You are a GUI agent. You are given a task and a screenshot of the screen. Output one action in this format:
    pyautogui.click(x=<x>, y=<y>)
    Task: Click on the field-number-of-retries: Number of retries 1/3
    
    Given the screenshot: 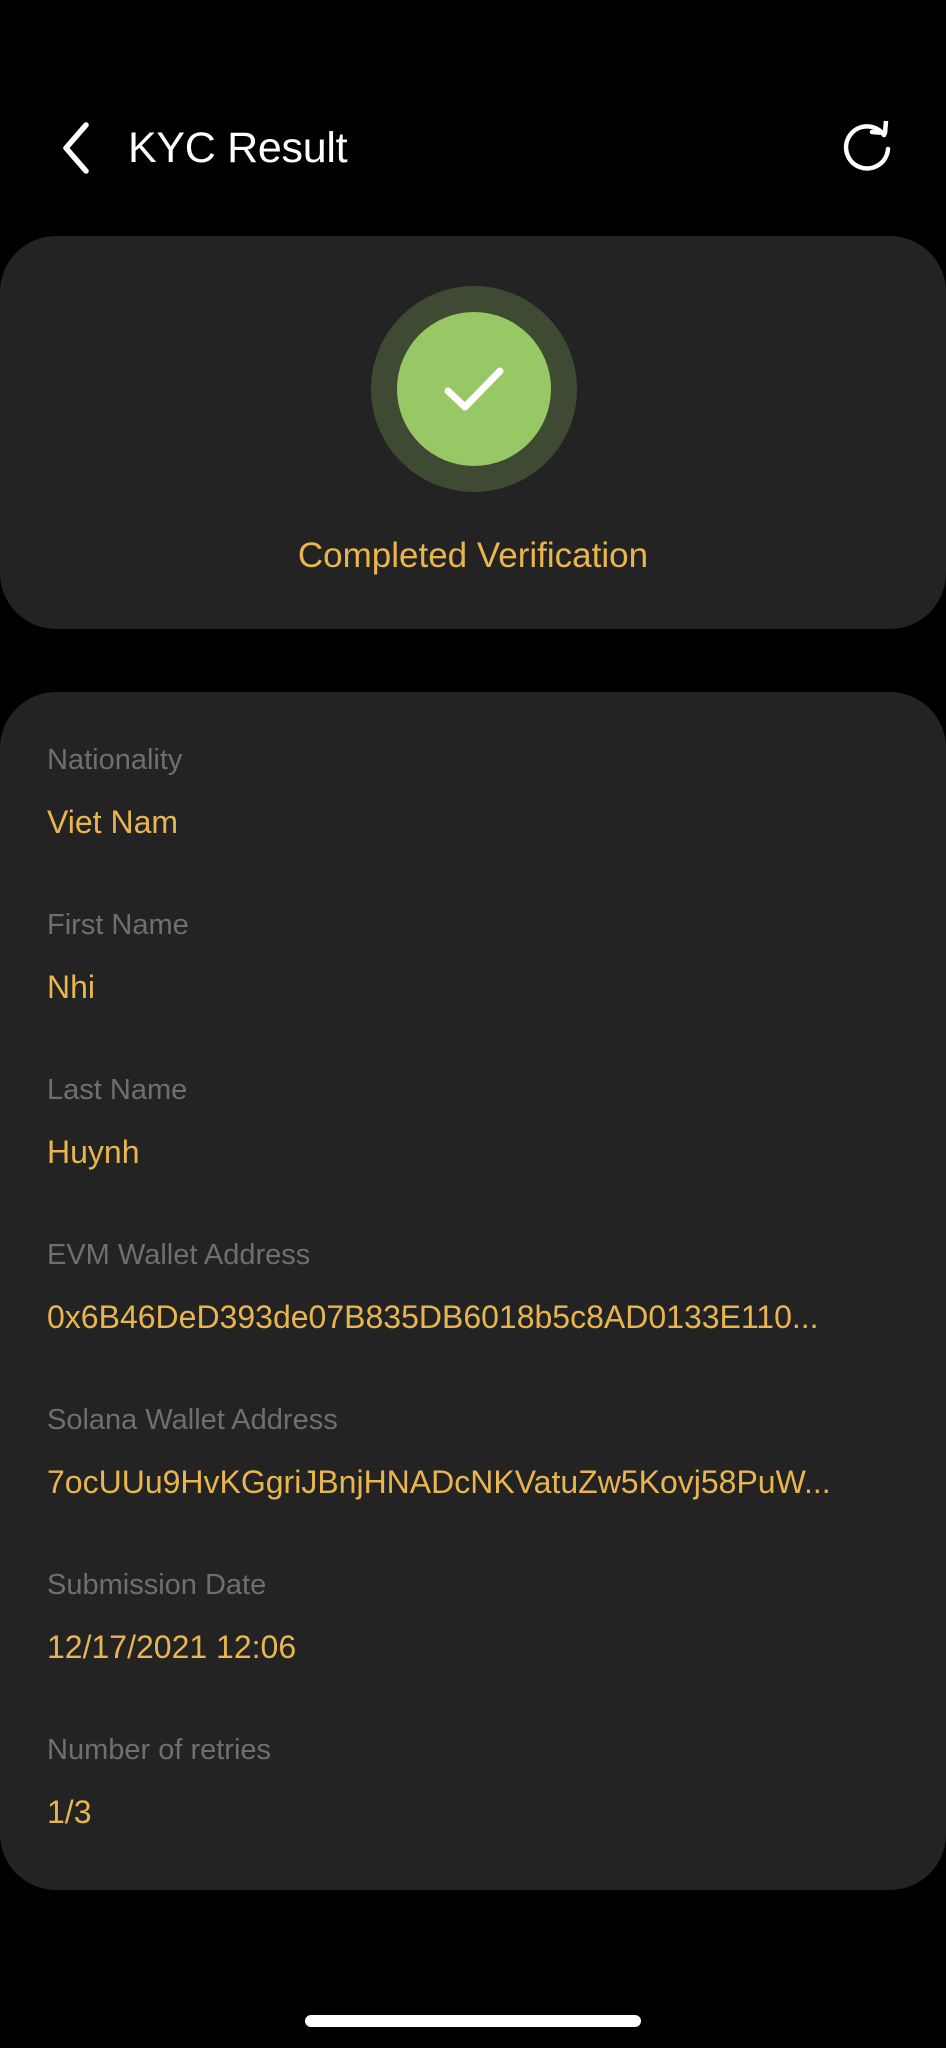 What is the action you would take?
    pyautogui.click(x=473, y=1782)
    